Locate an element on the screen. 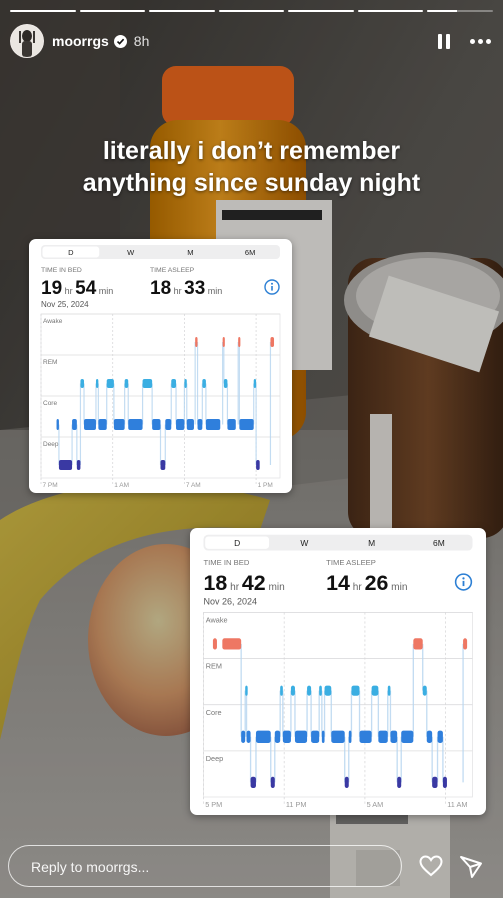  time-asleep-value: 14 hr 26 min is located at coordinates (366, 583).